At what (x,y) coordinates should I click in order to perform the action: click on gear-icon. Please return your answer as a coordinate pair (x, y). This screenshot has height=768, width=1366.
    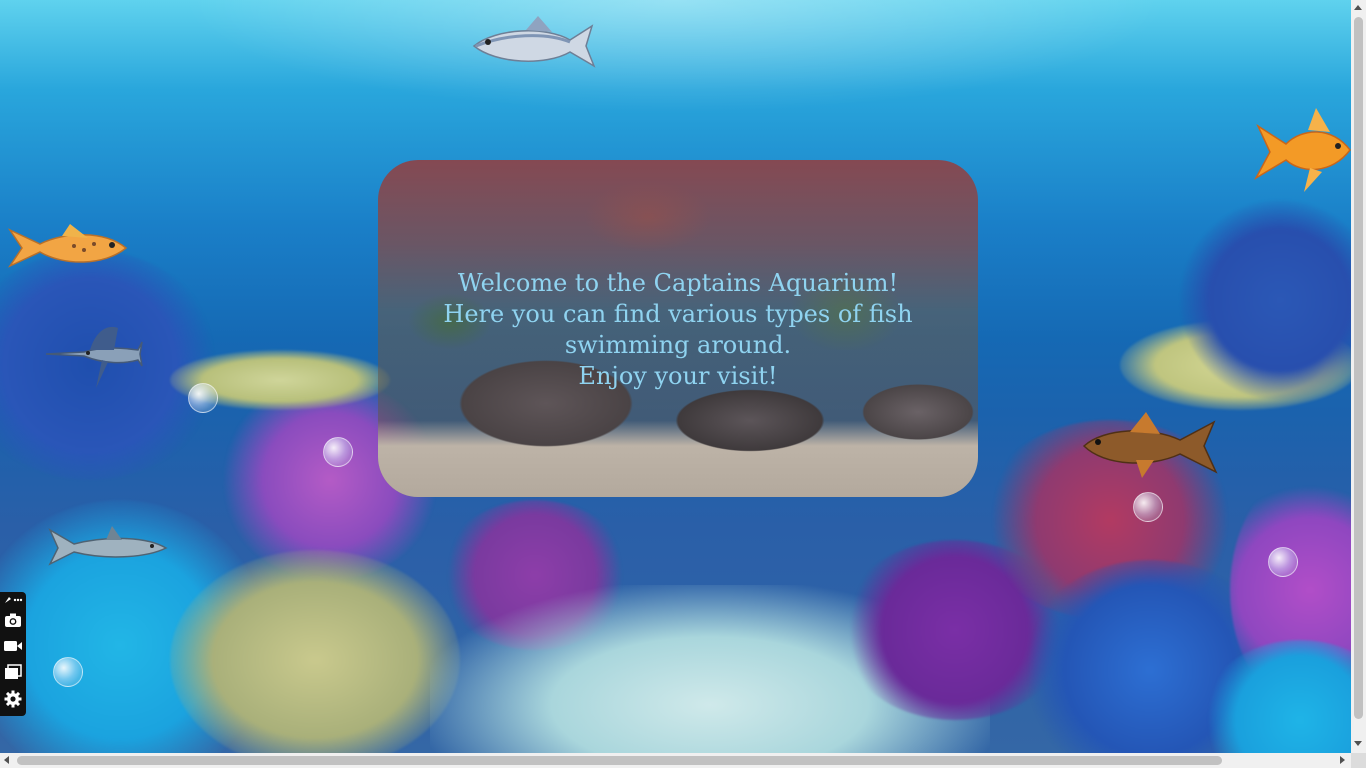
    Looking at the image, I should click on (13, 699).